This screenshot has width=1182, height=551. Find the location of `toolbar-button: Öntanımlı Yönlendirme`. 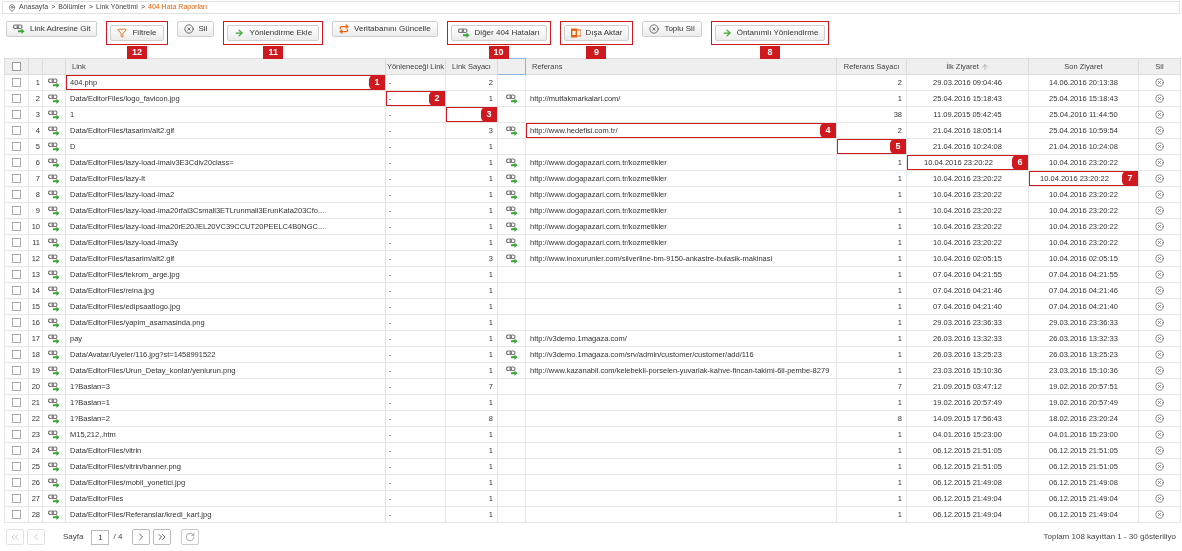

toolbar-button: Öntanımlı Yönlendirme is located at coordinates (770, 33).